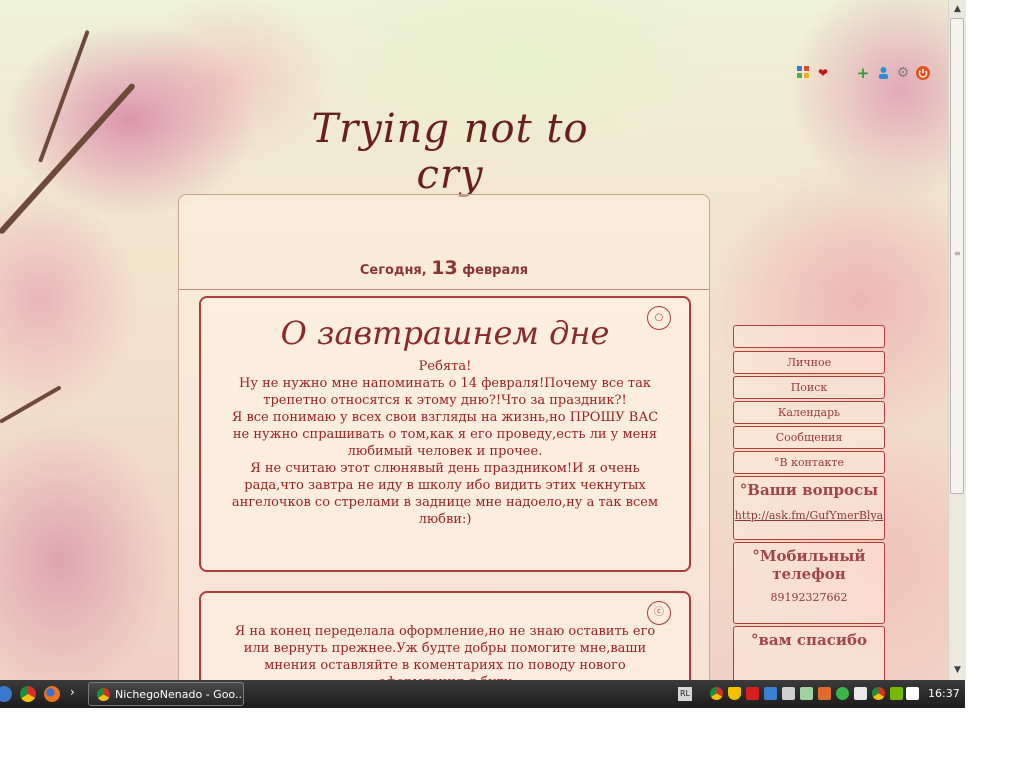 This screenshot has height=768, width=1024. I want to click on sidebar-item-calendar: Календарь, so click(809, 412).